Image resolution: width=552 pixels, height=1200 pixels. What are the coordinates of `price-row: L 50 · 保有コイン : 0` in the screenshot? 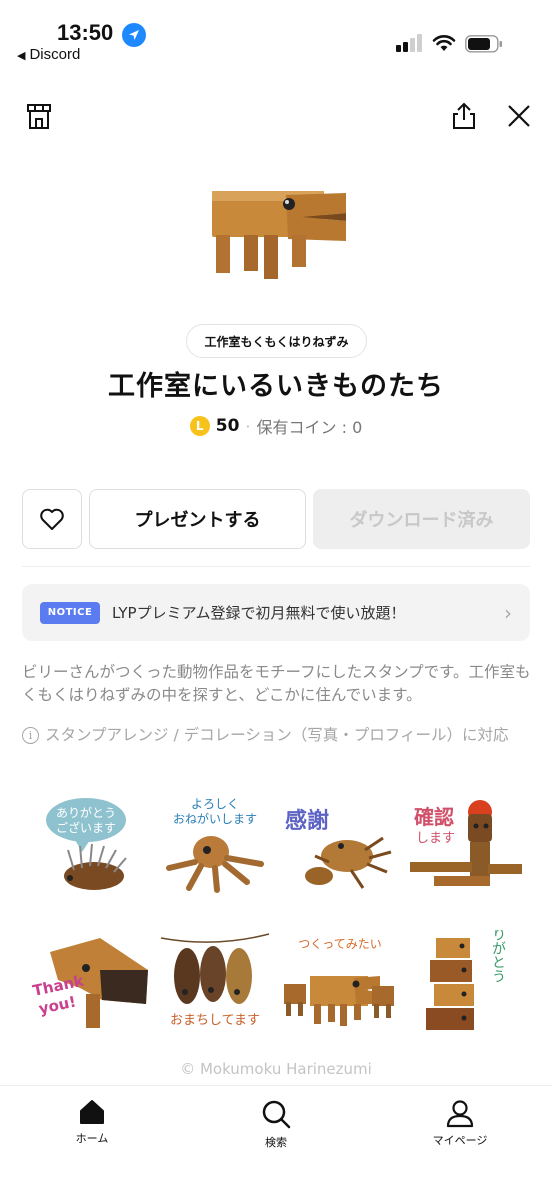 It's located at (276, 426).